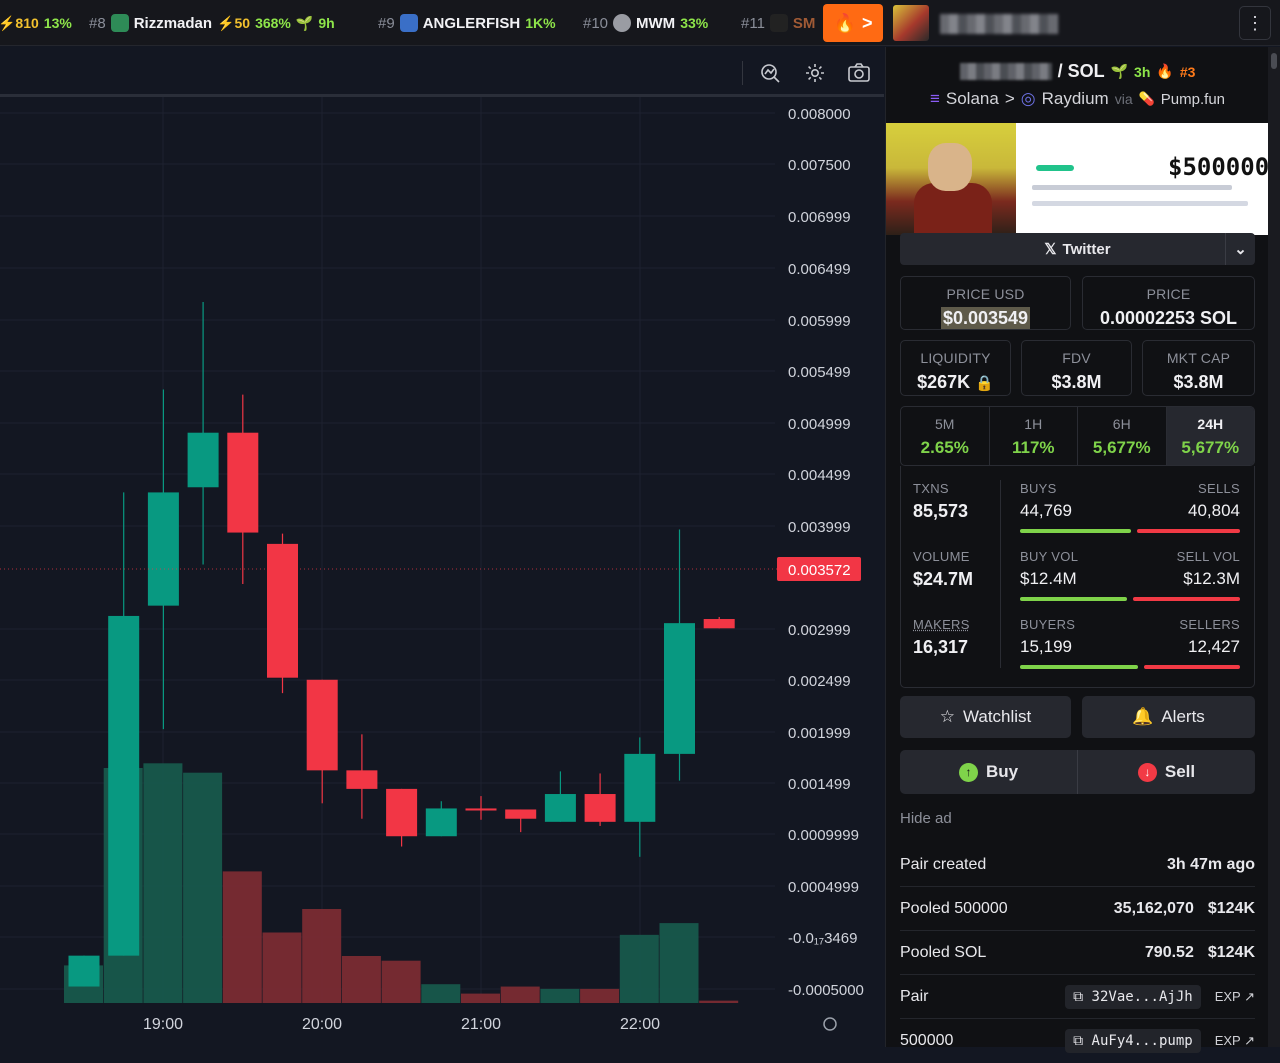 This screenshot has width=1280, height=1063. I want to click on buy-button: ↑ Buy, so click(989, 772).